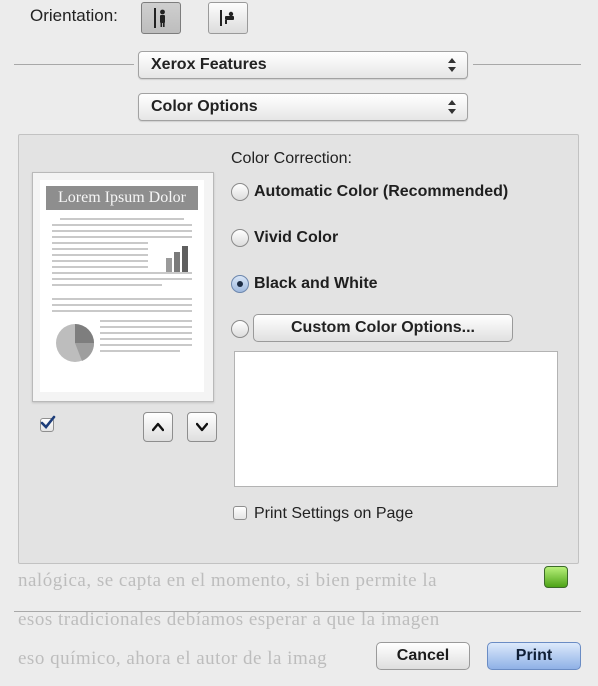 This screenshot has width=598, height=686. I want to click on preview-bar-graphic, so click(177, 259).